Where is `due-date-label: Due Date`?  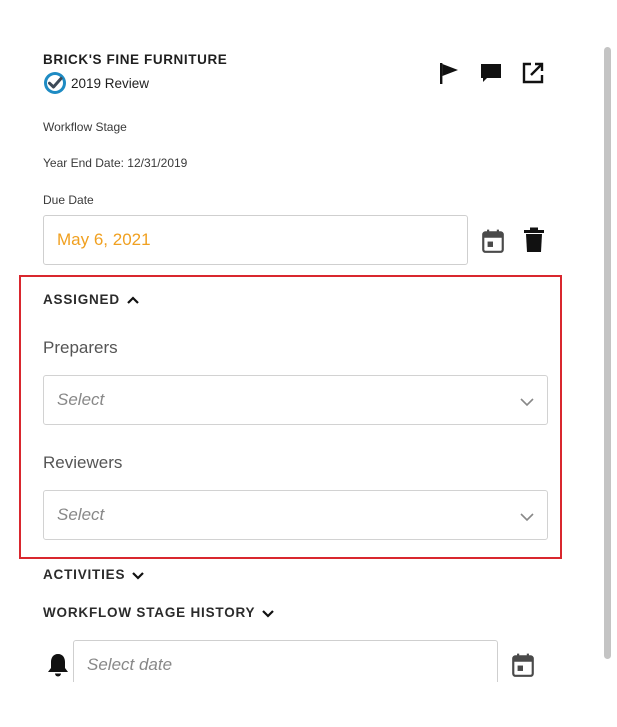 due-date-label: Due Date is located at coordinates (68, 200).